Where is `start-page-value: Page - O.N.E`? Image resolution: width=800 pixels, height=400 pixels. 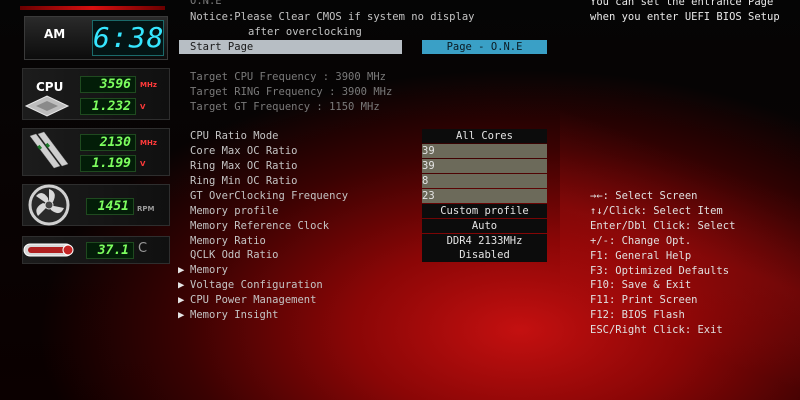
start-page-value: Page - O.N.E is located at coordinates (484, 47).